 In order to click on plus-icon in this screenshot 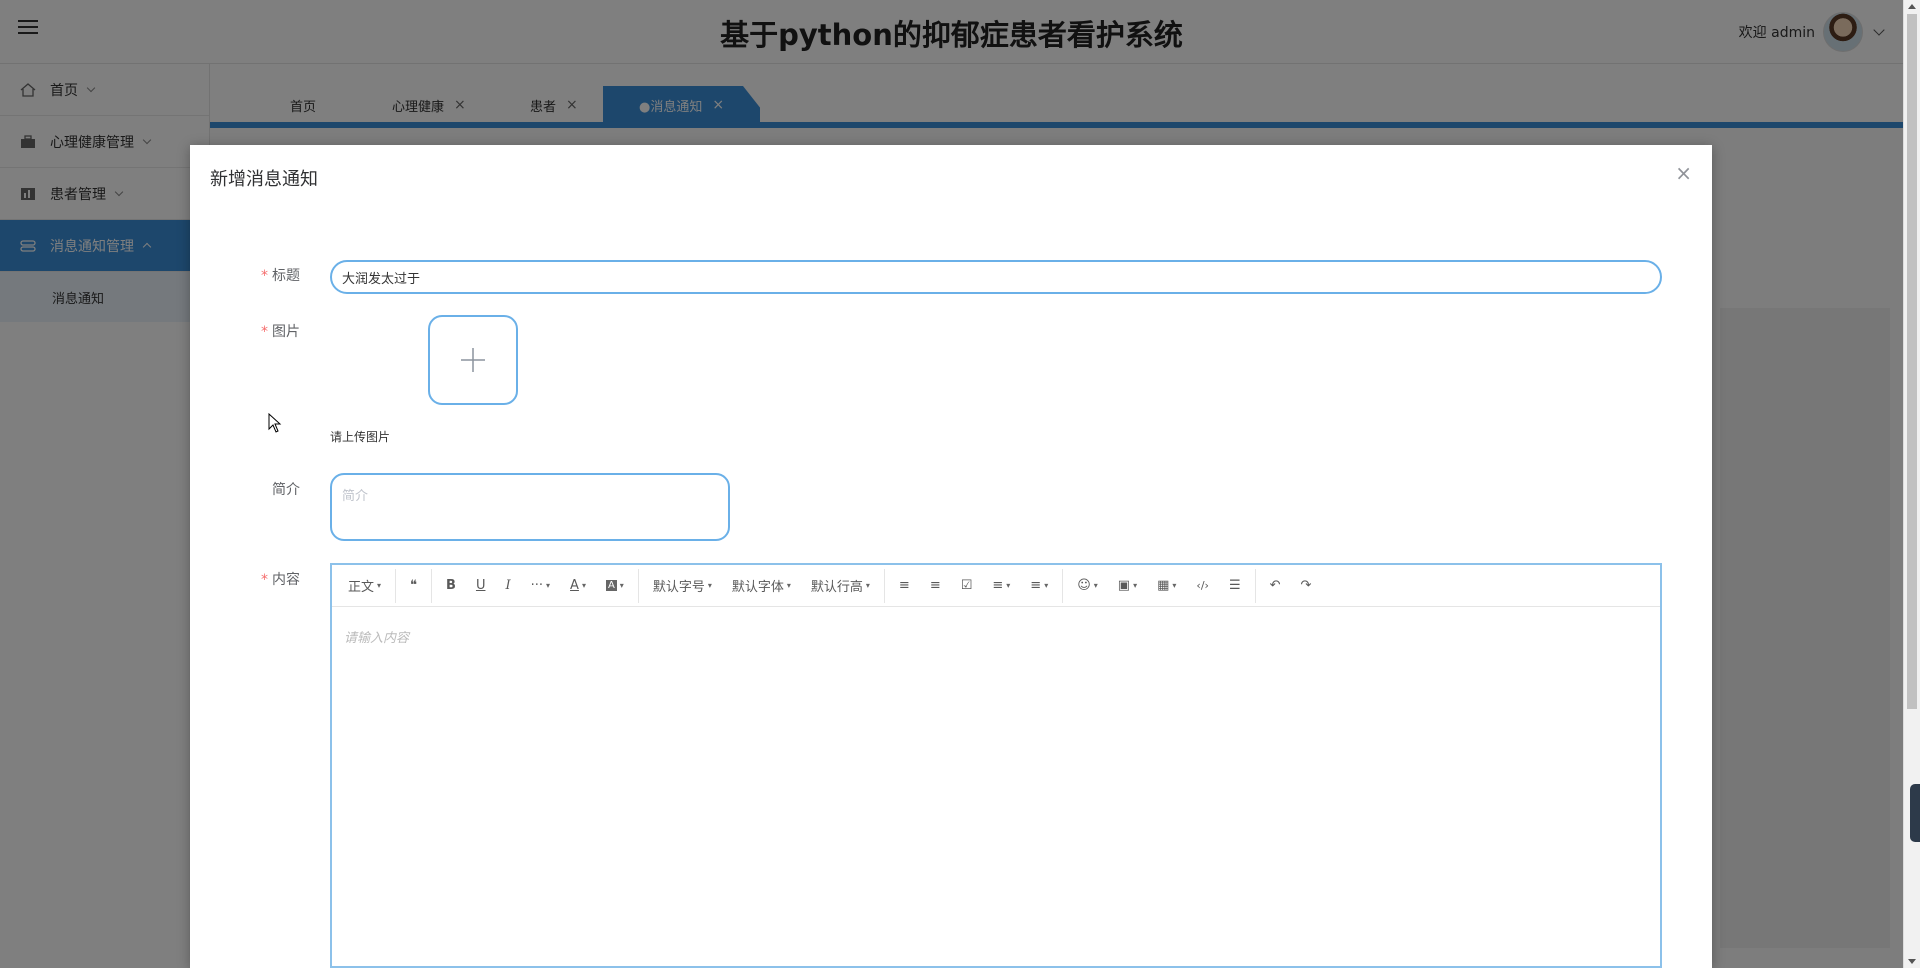, I will do `click(473, 360)`.